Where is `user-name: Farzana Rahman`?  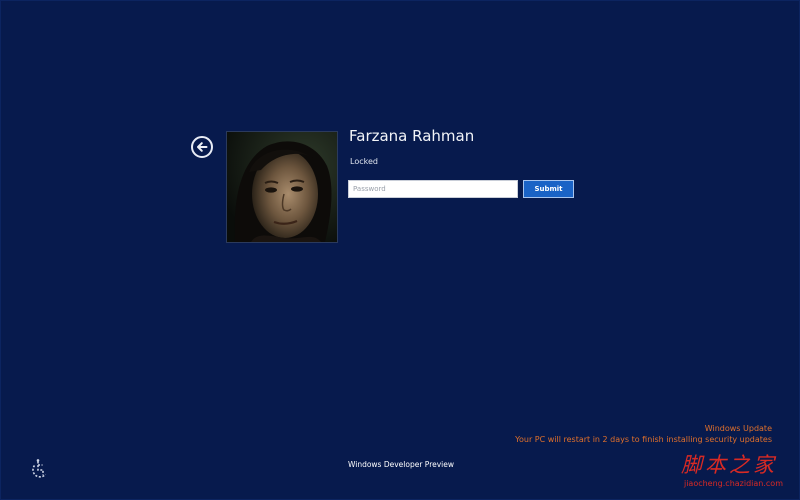 user-name: Farzana Rahman is located at coordinates (412, 136).